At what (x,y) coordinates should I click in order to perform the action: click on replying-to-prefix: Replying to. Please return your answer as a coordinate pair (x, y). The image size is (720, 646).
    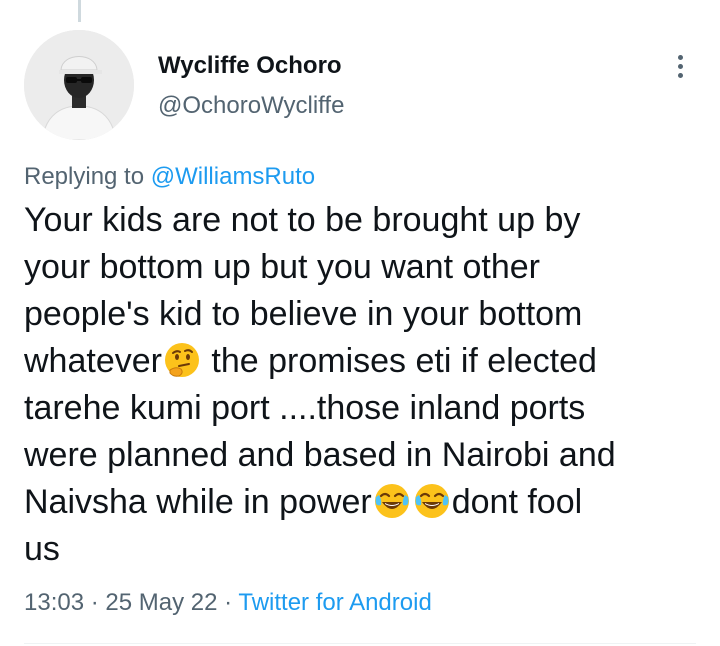
    Looking at the image, I should click on (87, 176).